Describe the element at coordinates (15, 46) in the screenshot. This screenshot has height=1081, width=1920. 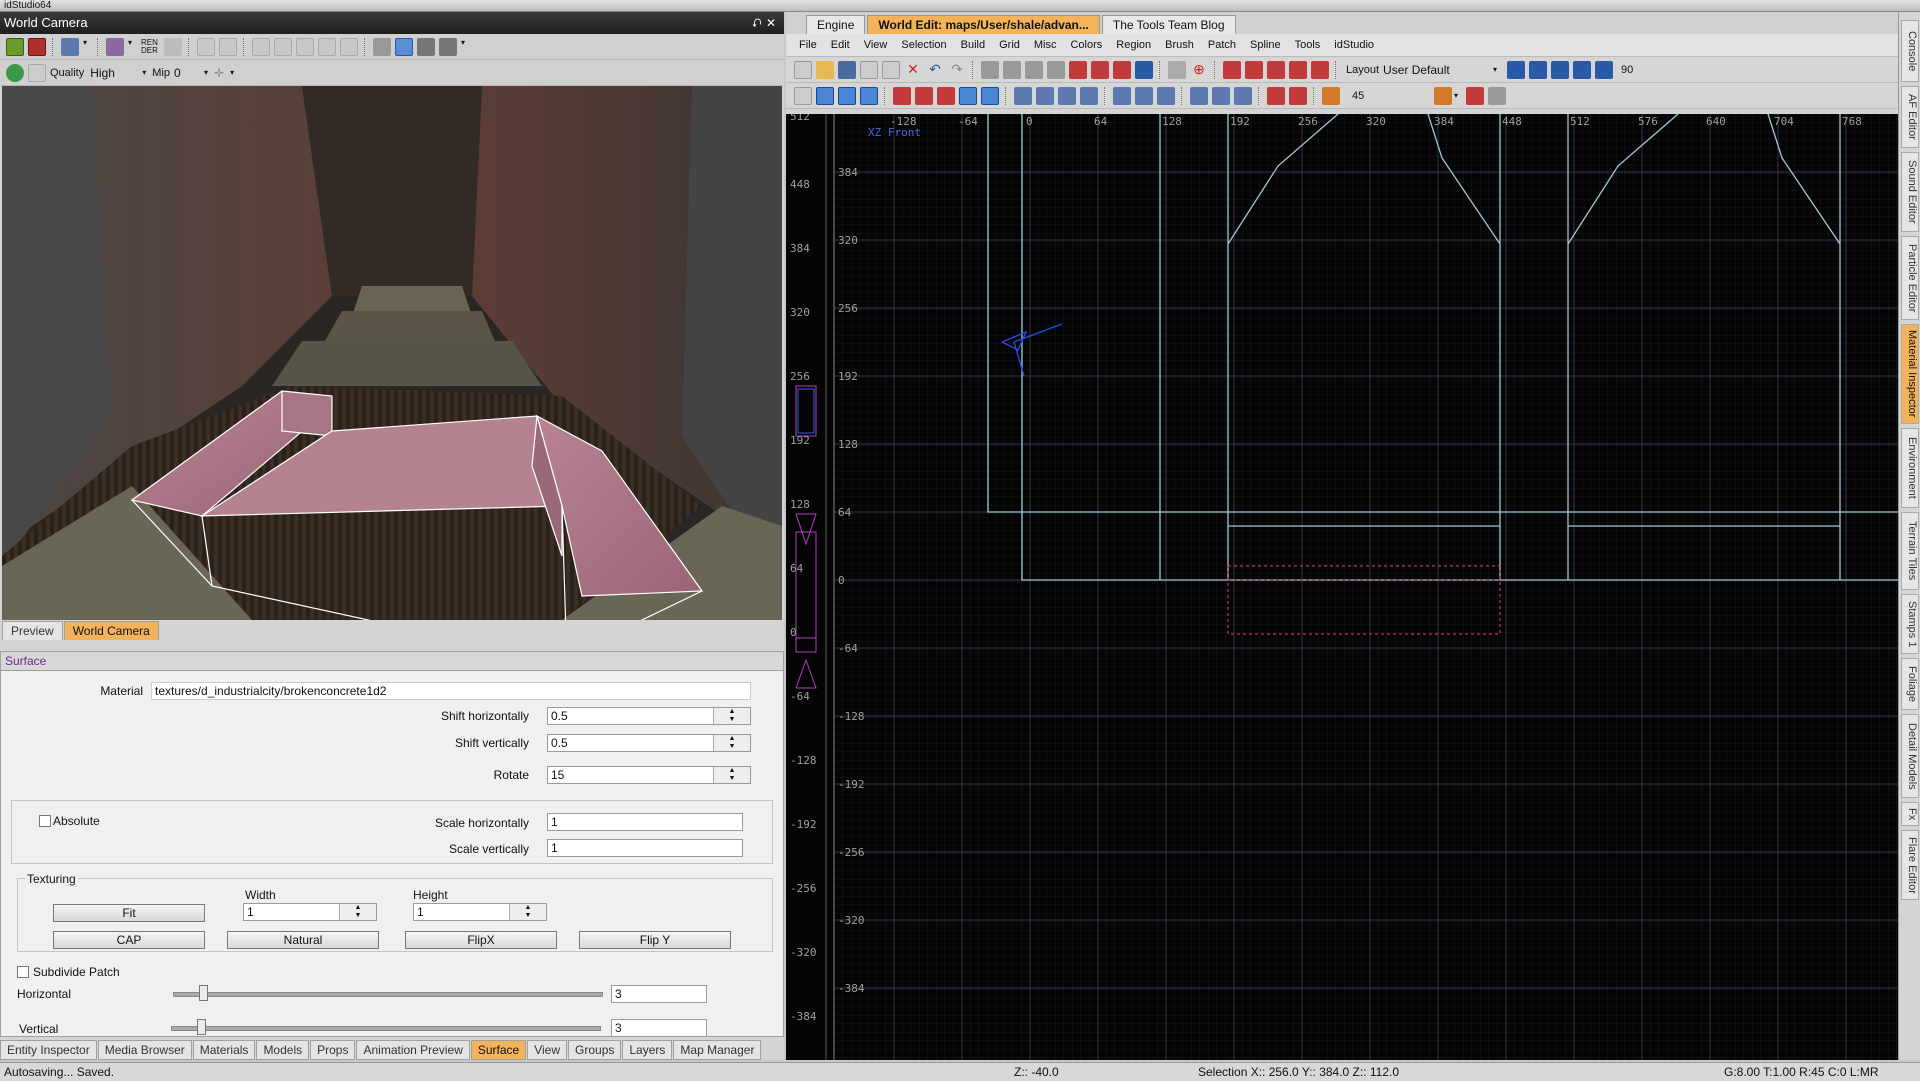
I see `camera-icon` at that location.